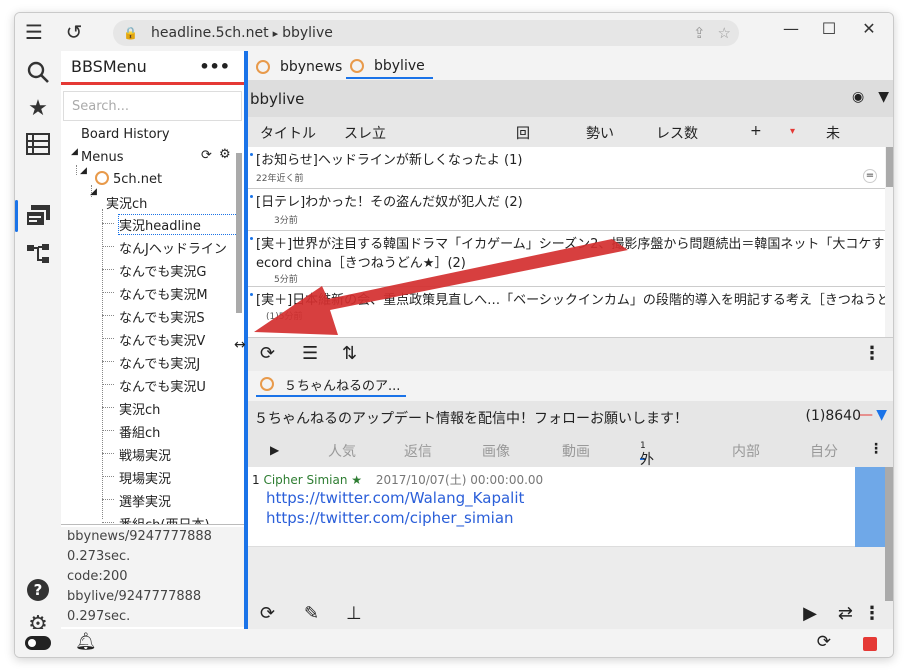  Describe the element at coordinates (210, 33) in the screenshot. I see `address-url: headline.5ch.net` at that location.